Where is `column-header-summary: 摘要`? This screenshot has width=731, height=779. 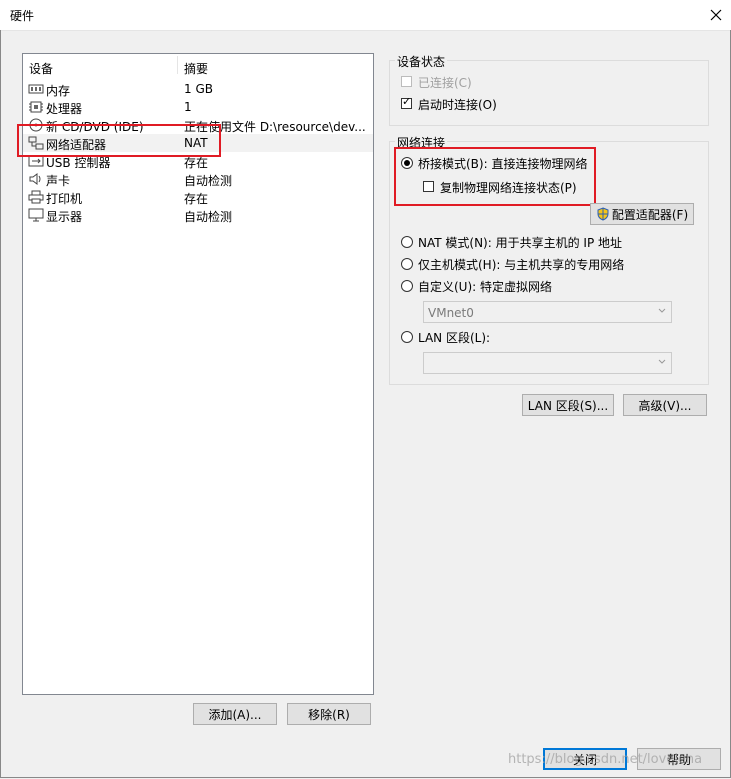
column-header-summary: 摘要 is located at coordinates (196, 68).